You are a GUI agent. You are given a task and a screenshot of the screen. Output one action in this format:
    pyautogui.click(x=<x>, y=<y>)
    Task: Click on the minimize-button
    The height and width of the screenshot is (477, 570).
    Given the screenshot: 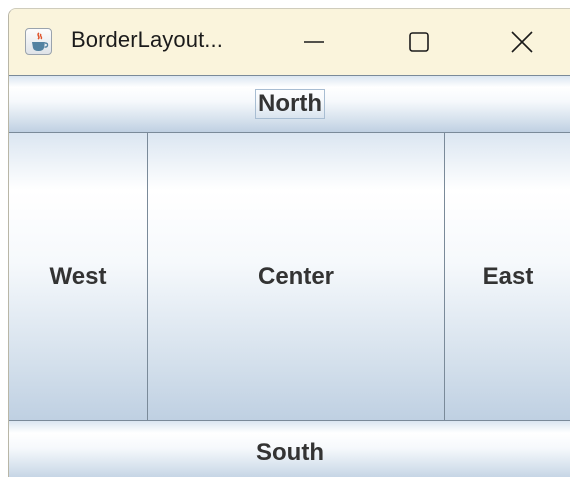 What is the action you would take?
    pyautogui.click(x=314, y=42)
    